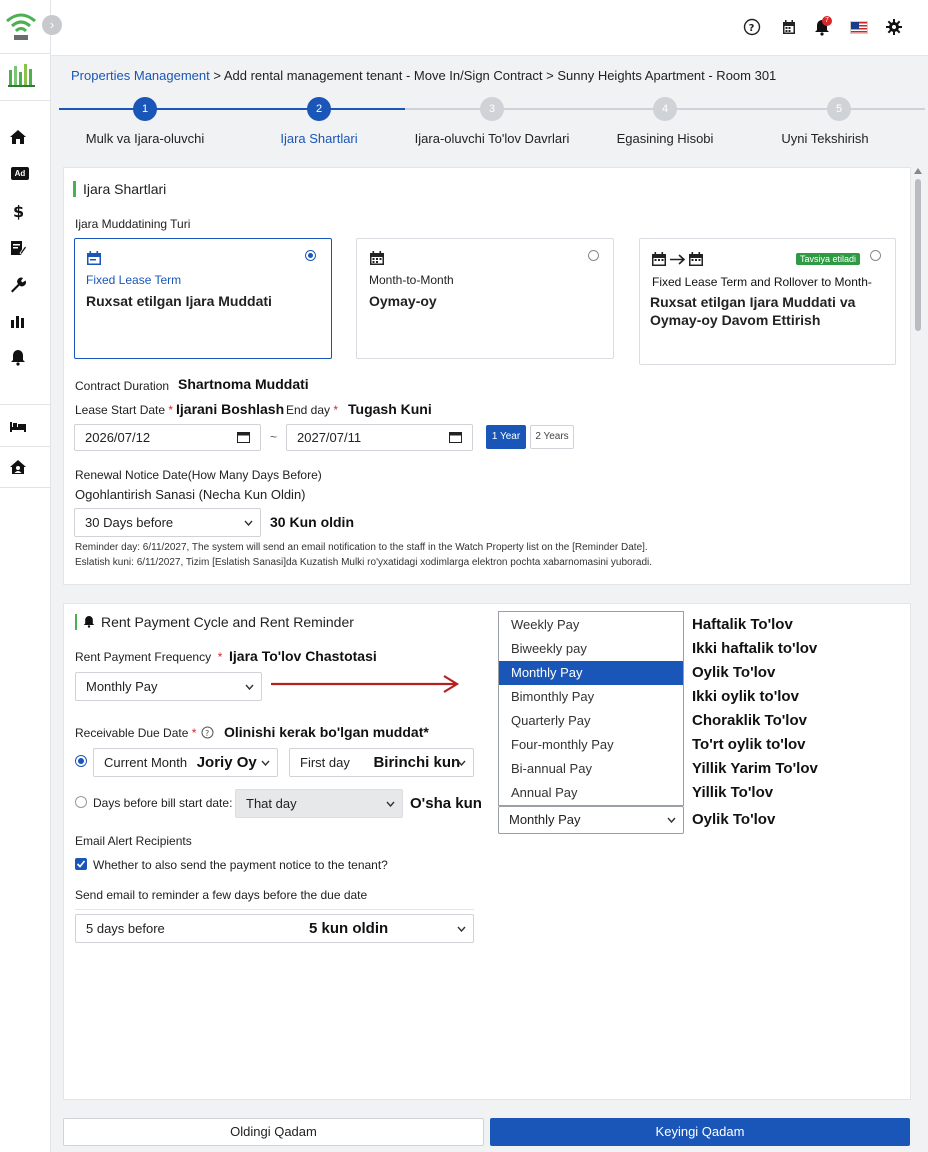  I want to click on step-2-circle: 2, so click(319, 109).